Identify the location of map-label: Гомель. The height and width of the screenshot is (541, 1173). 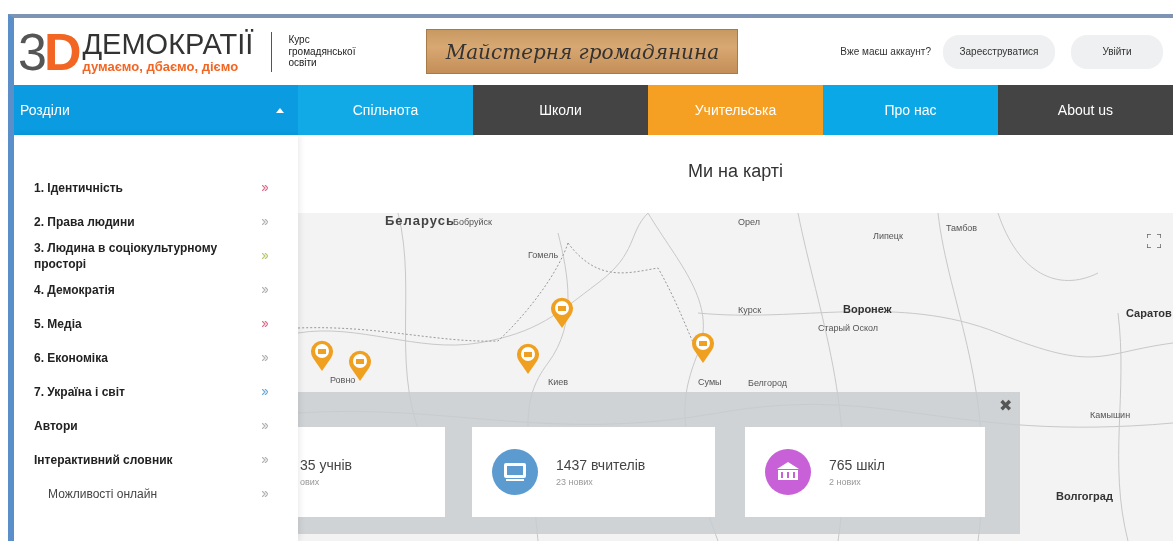
(543, 255).